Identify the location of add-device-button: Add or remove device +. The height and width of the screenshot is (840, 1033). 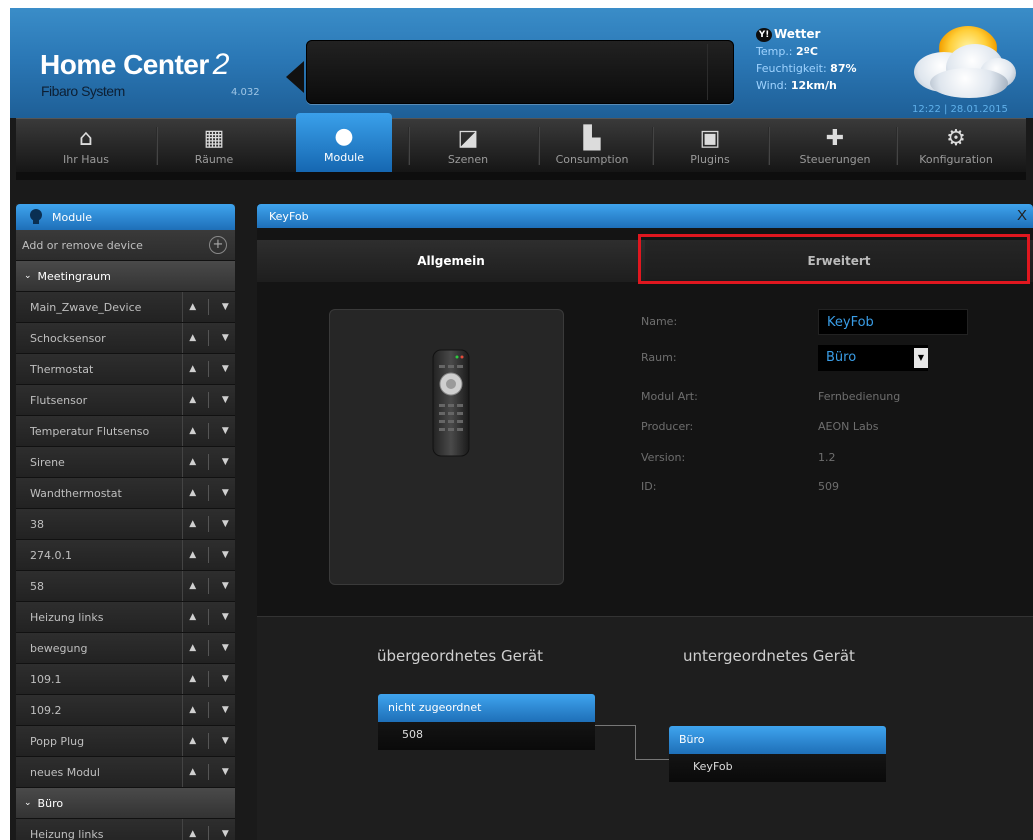
(125, 245).